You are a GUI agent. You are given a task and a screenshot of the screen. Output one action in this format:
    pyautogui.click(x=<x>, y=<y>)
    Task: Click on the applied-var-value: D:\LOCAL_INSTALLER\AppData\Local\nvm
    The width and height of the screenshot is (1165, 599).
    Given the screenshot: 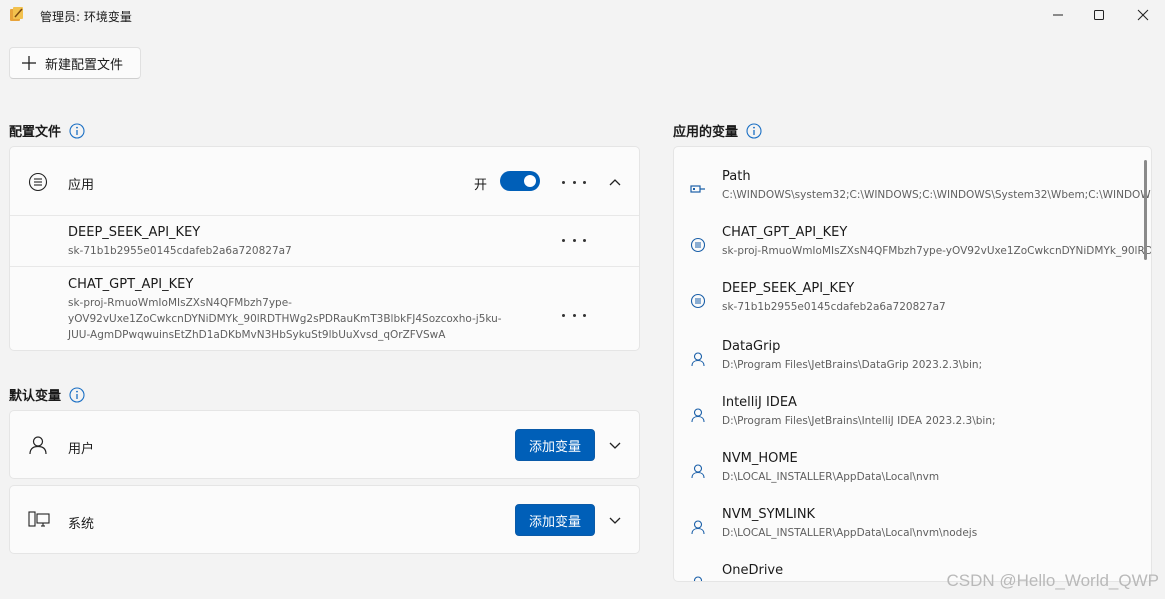 What is the action you would take?
    pyautogui.click(x=831, y=477)
    